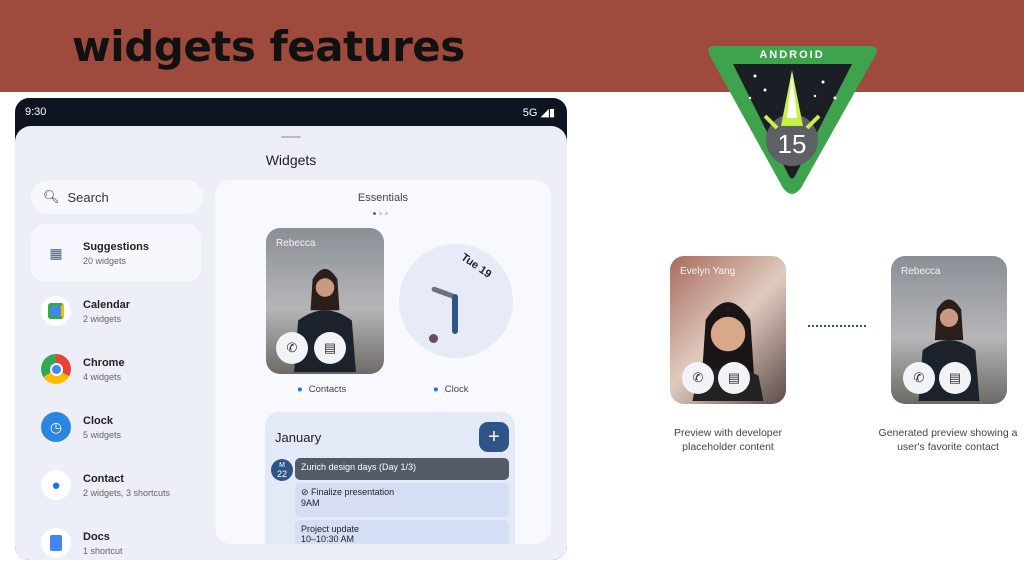 The width and height of the screenshot is (1024, 576). I want to click on category-docs: Docs 1 shortcut, so click(116, 537).